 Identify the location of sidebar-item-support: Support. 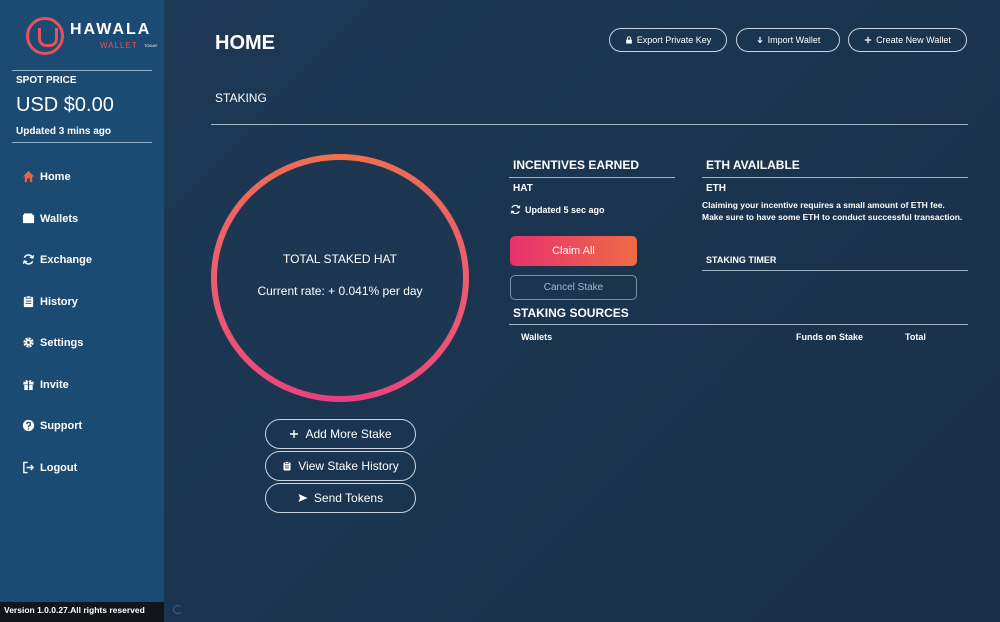
(52, 425).